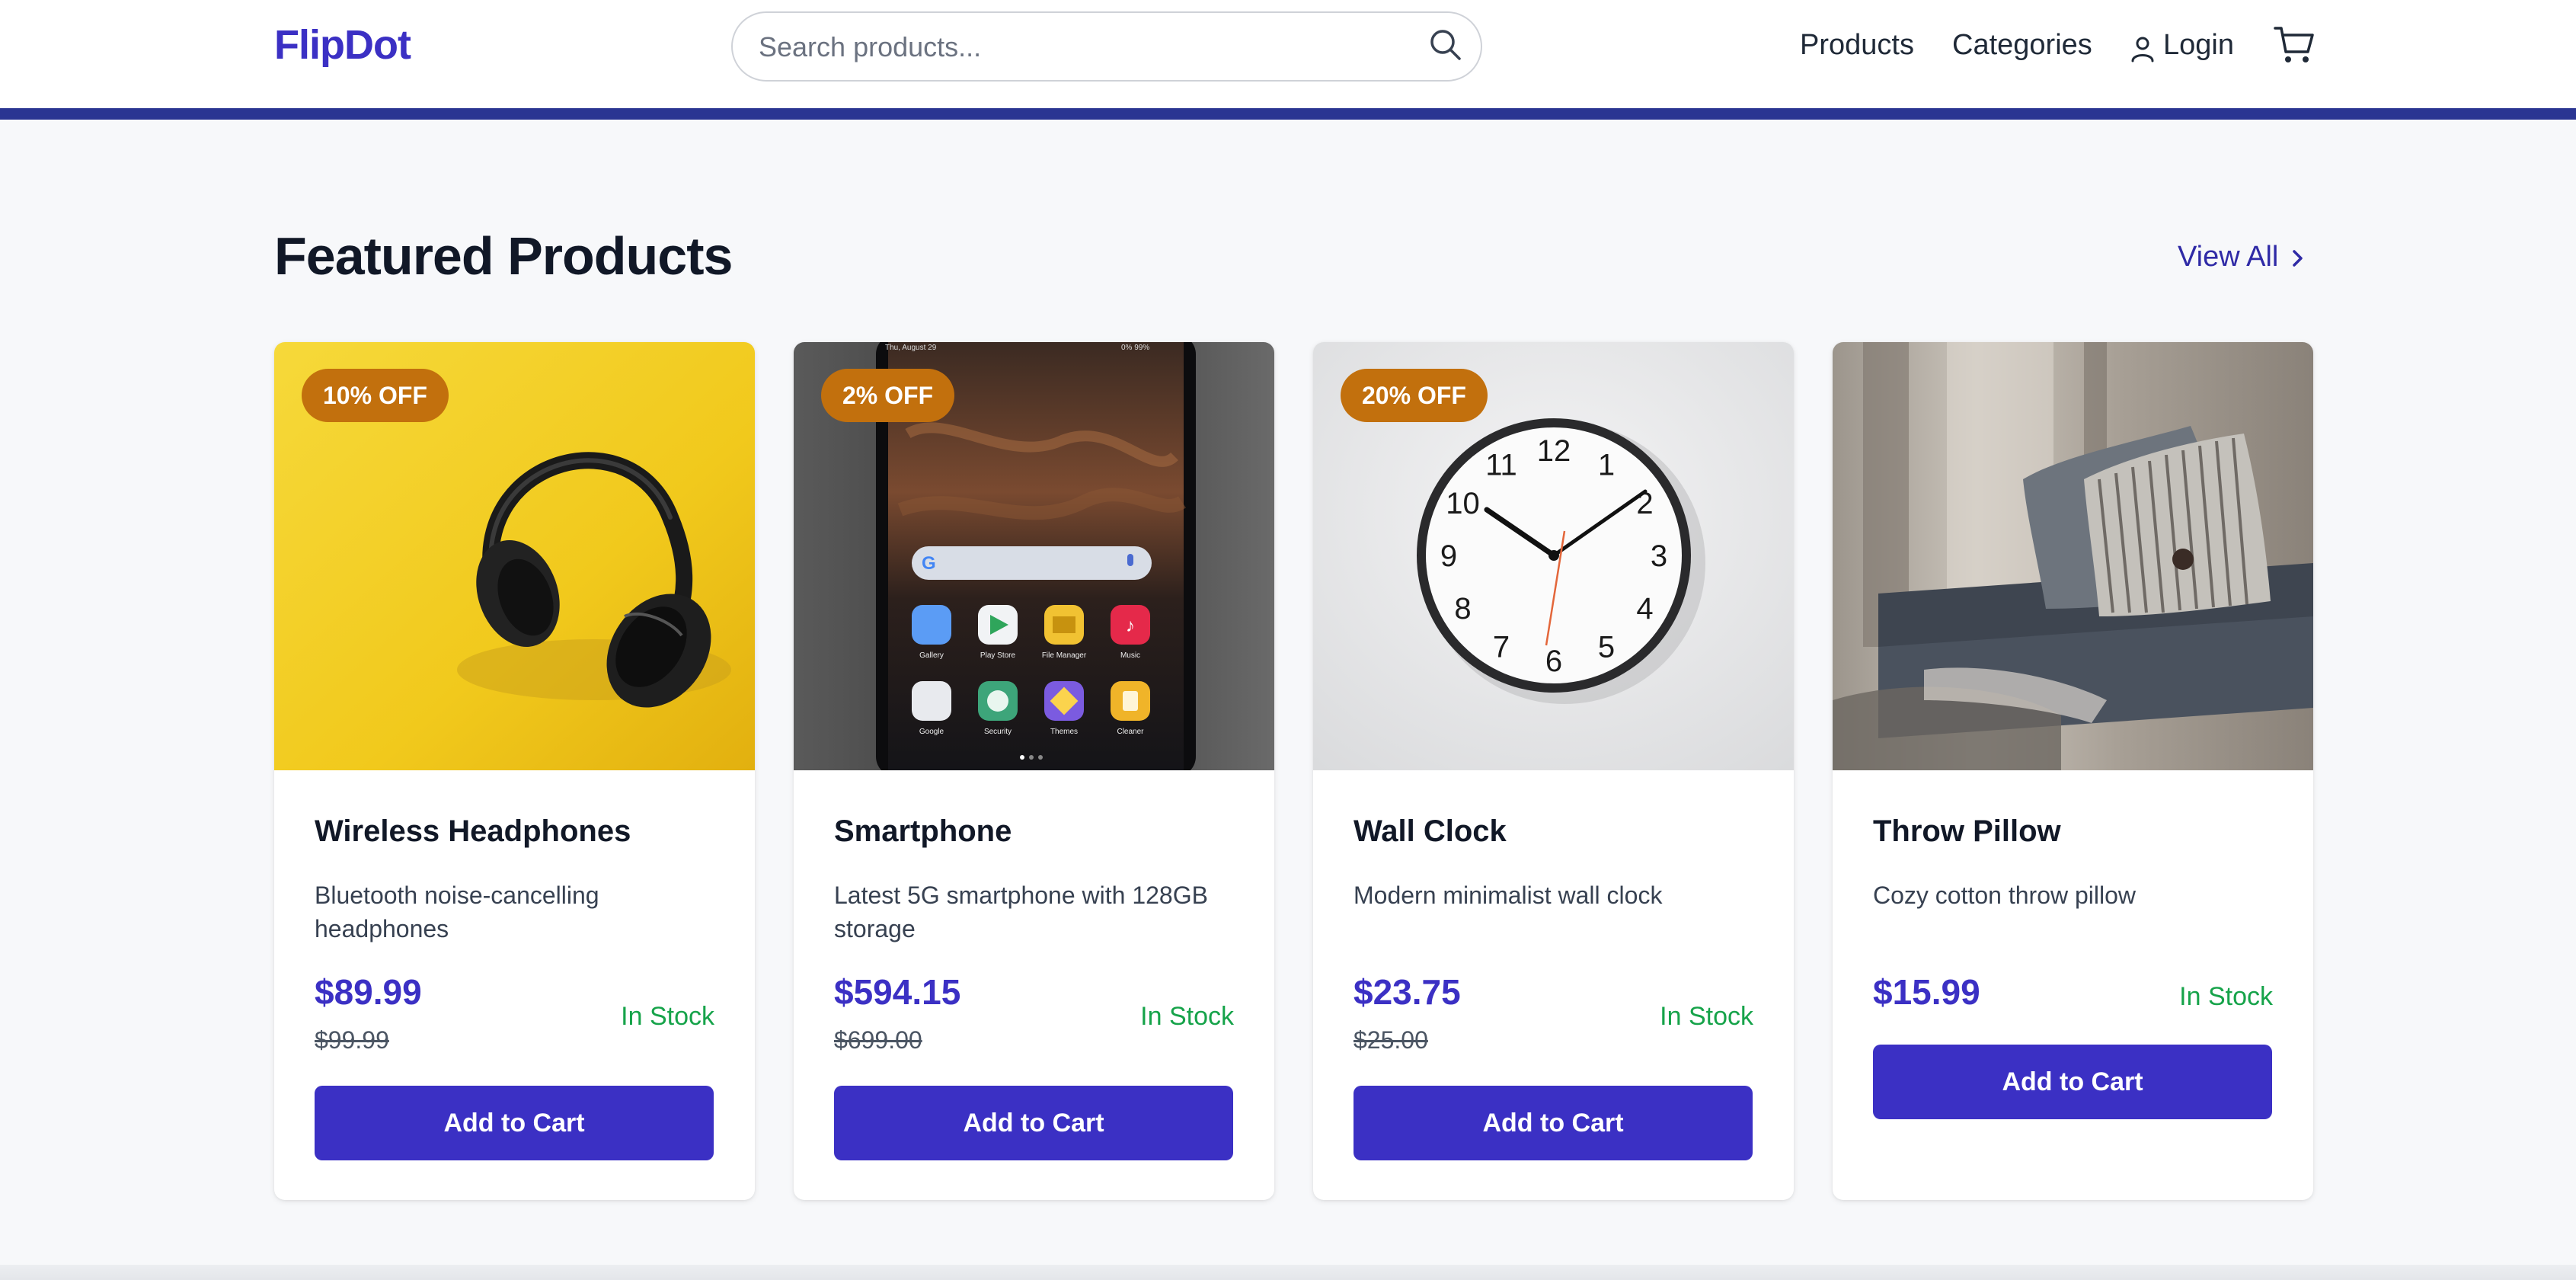  Describe the element at coordinates (1407, 992) in the screenshot. I see `product-price: $23.75` at that location.